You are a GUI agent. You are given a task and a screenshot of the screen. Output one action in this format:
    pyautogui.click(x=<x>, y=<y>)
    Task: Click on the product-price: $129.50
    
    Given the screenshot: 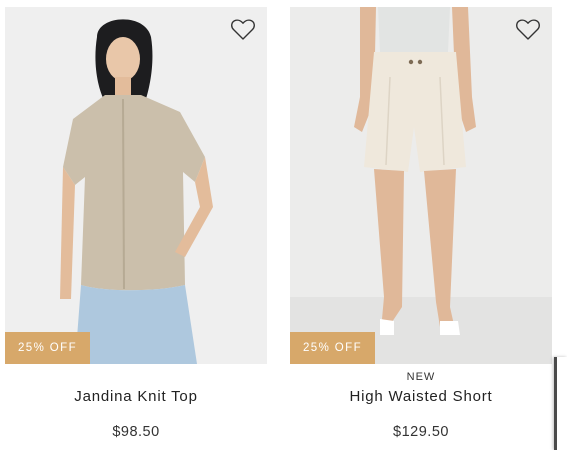 What is the action you would take?
    pyautogui.click(x=421, y=432)
    